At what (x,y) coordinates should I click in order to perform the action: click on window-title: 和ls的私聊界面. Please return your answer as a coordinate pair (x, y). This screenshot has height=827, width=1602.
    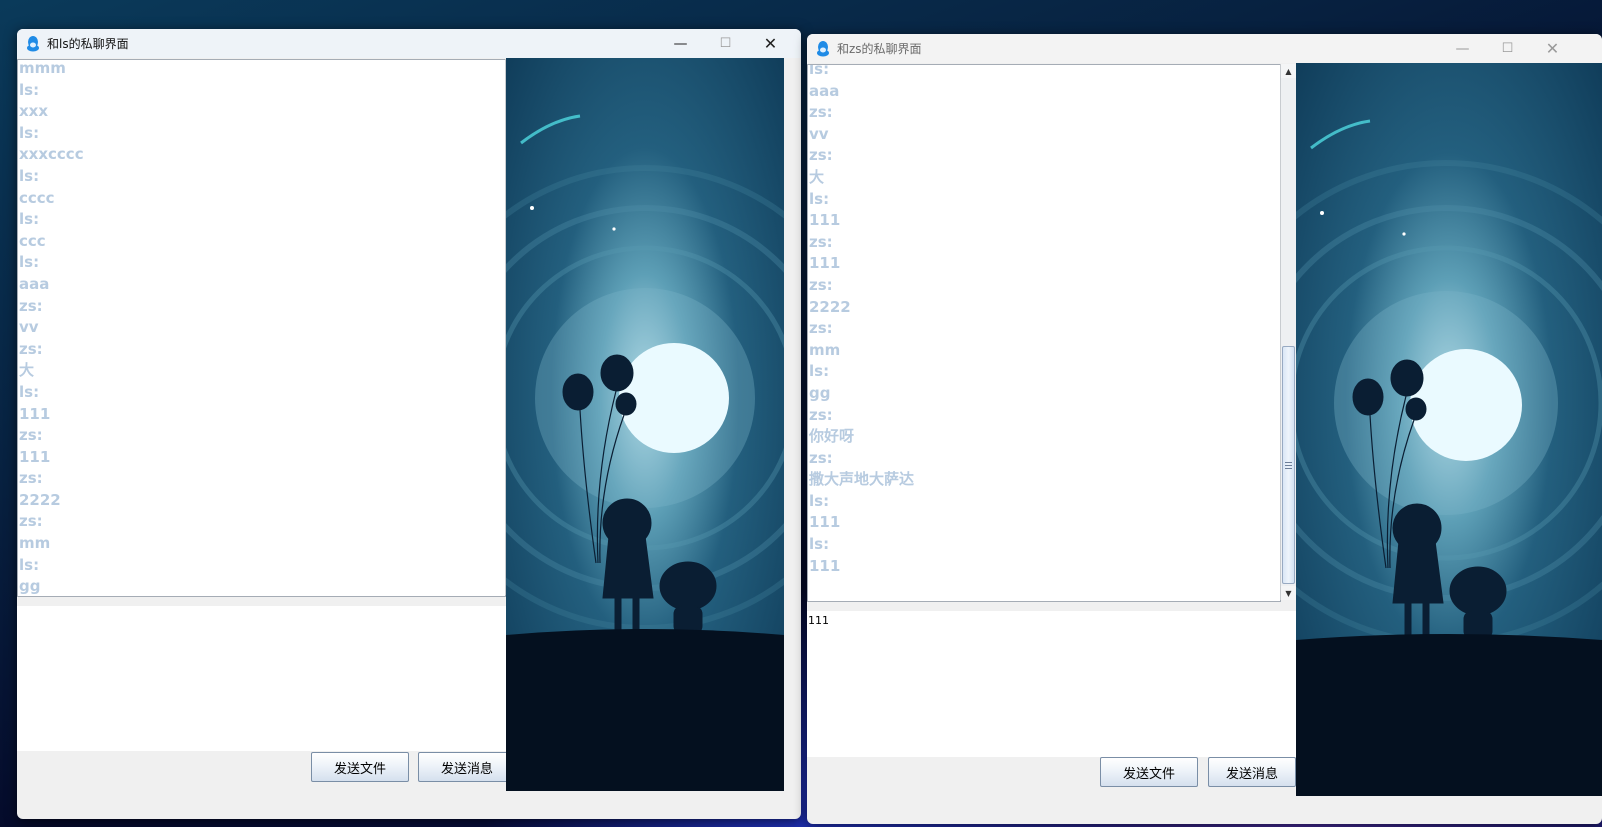
    Looking at the image, I should click on (88, 44).